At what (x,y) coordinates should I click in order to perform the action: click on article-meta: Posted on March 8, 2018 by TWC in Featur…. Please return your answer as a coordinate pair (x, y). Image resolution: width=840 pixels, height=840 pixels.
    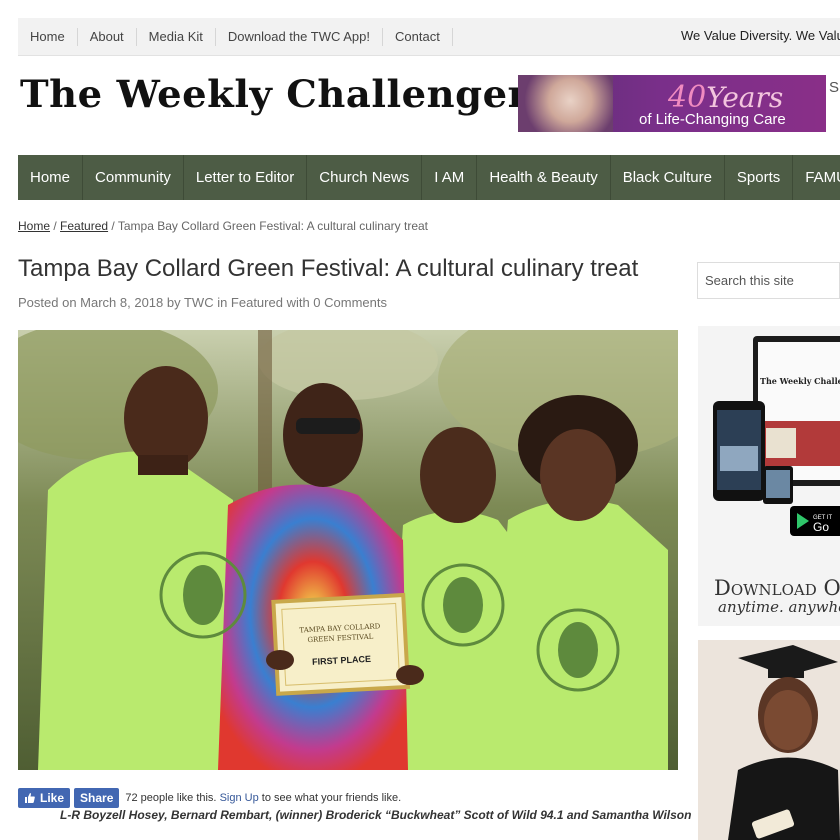
    Looking at the image, I should click on (202, 302).